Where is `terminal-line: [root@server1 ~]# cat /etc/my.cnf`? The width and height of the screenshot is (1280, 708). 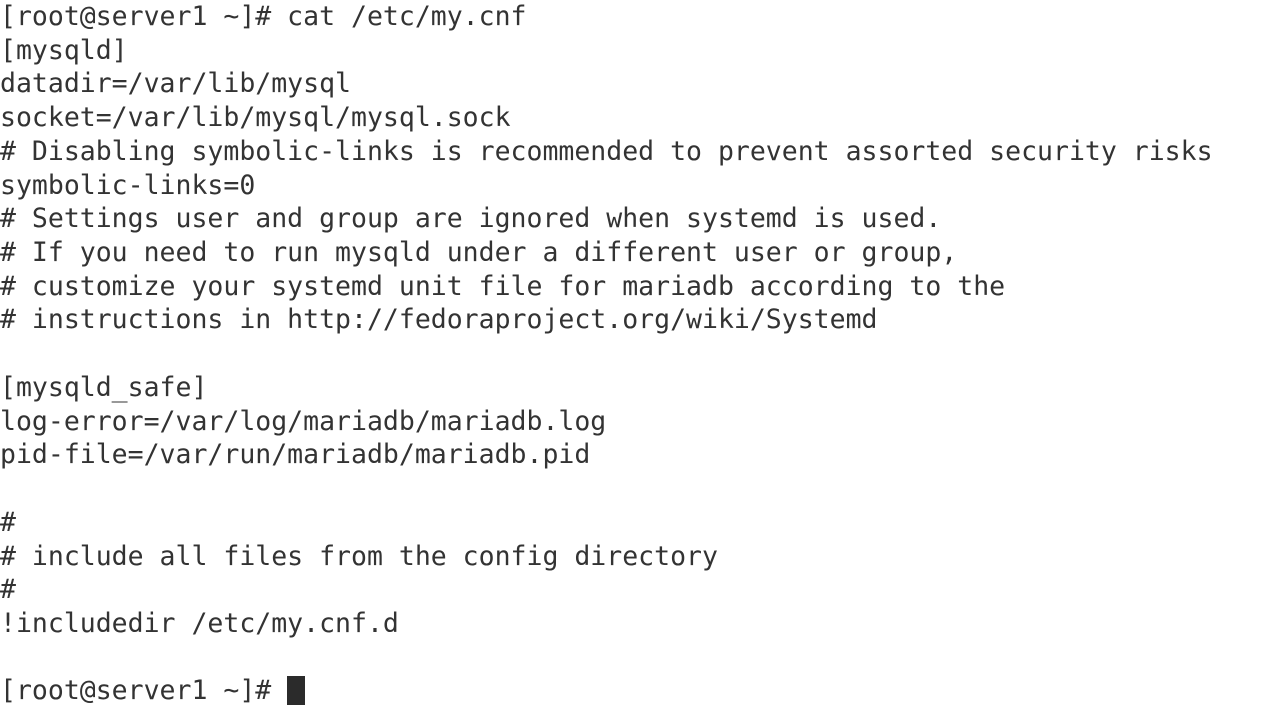
terminal-line: [root@server1 ~]# cat /etc/my.cnf is located at coordinates (640, 17).